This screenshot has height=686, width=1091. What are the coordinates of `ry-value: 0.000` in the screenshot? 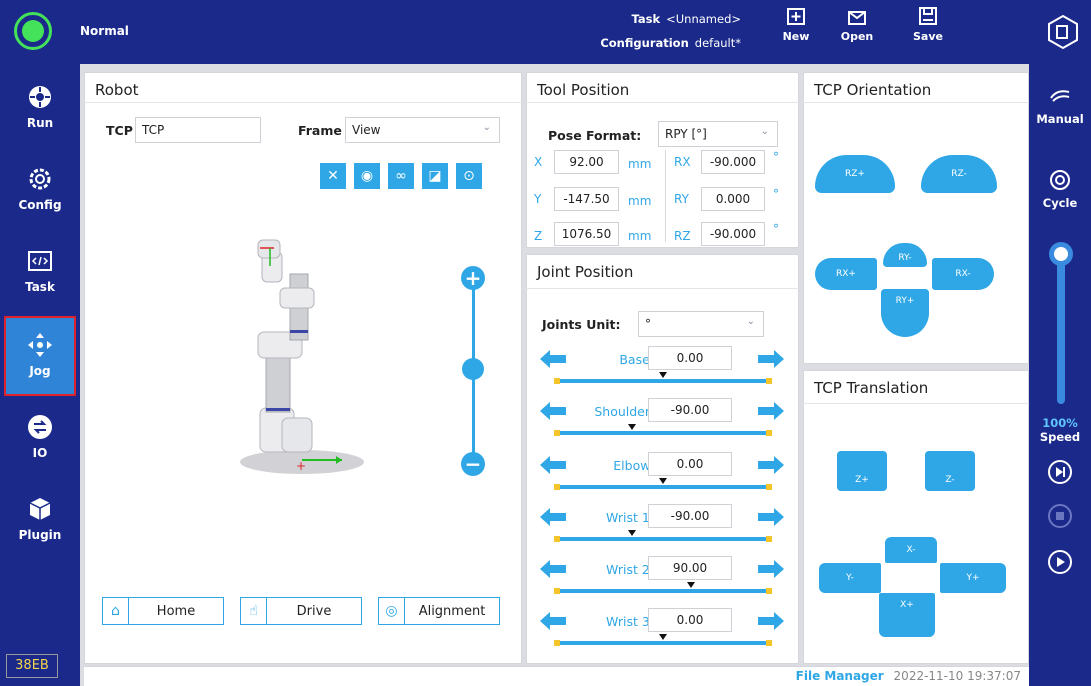 It's located at (733, 199).